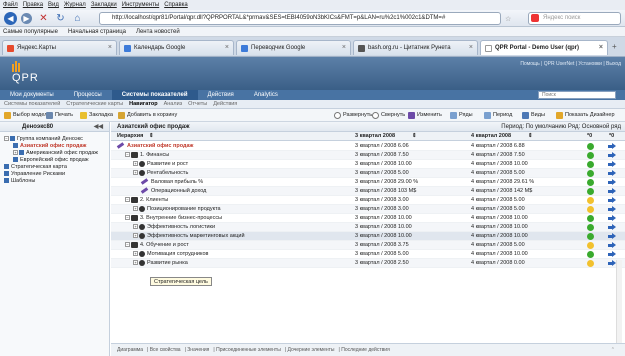 The width and height of the screenshot is (625, 356). What do you see at coordinates (614, 46) in the screenshot?
I see `new-tab-icon: +` at bounding box center [614, 46].